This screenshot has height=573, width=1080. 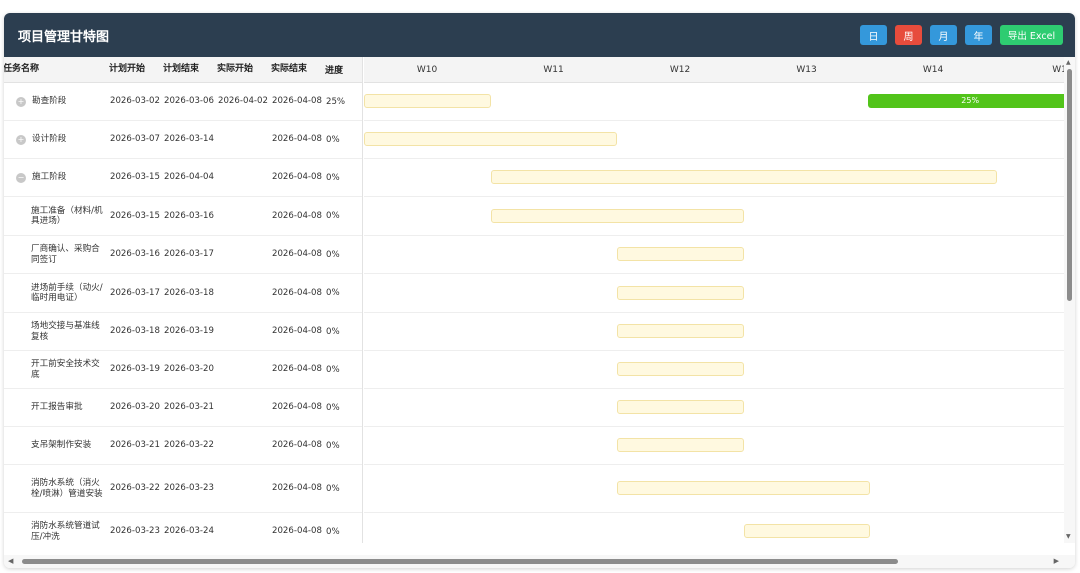 I want to click on page-title: 项目管理甘特图, so click(x=64, y=37).